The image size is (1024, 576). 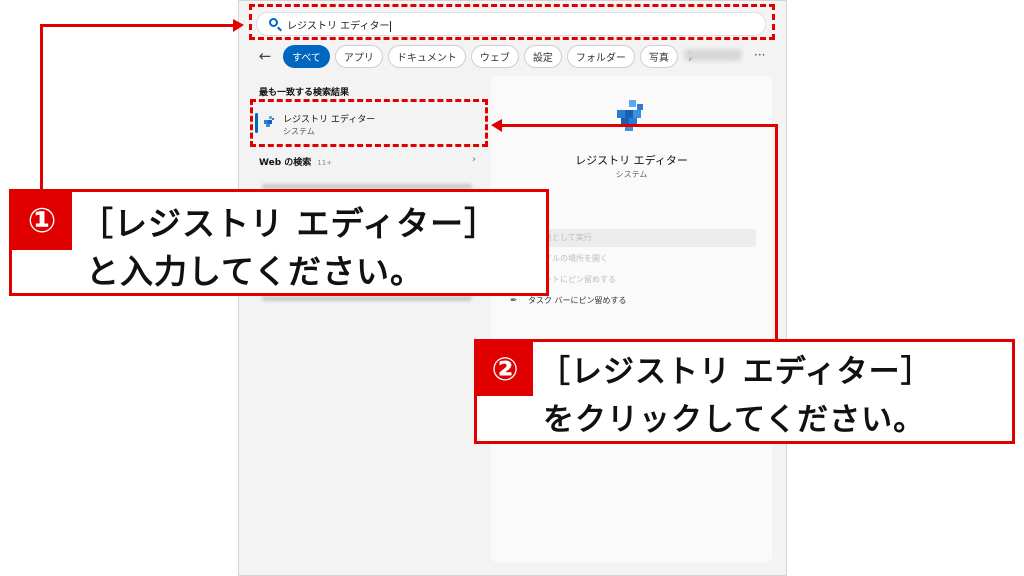 What do you see at coordinates (255, 271) in the screenshot?
I see `callout-line-2: と入力してください。` at bounding box center [255, 271].